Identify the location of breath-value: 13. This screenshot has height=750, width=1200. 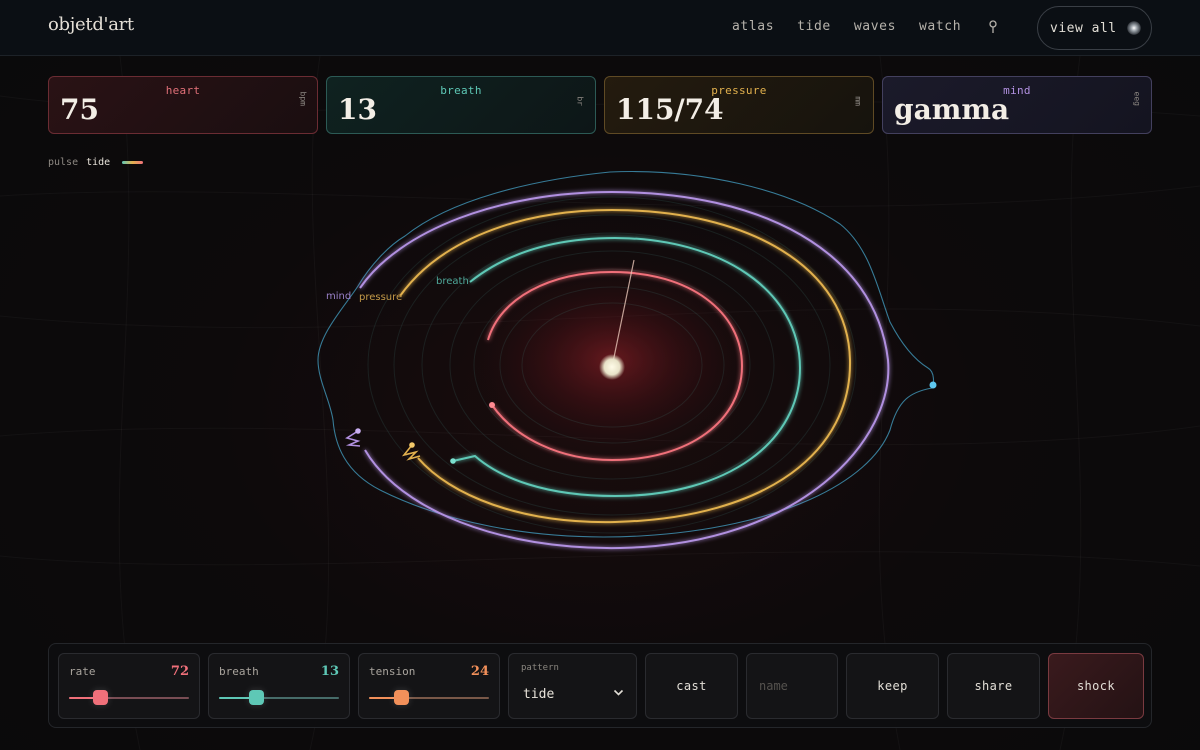
(329, 671).